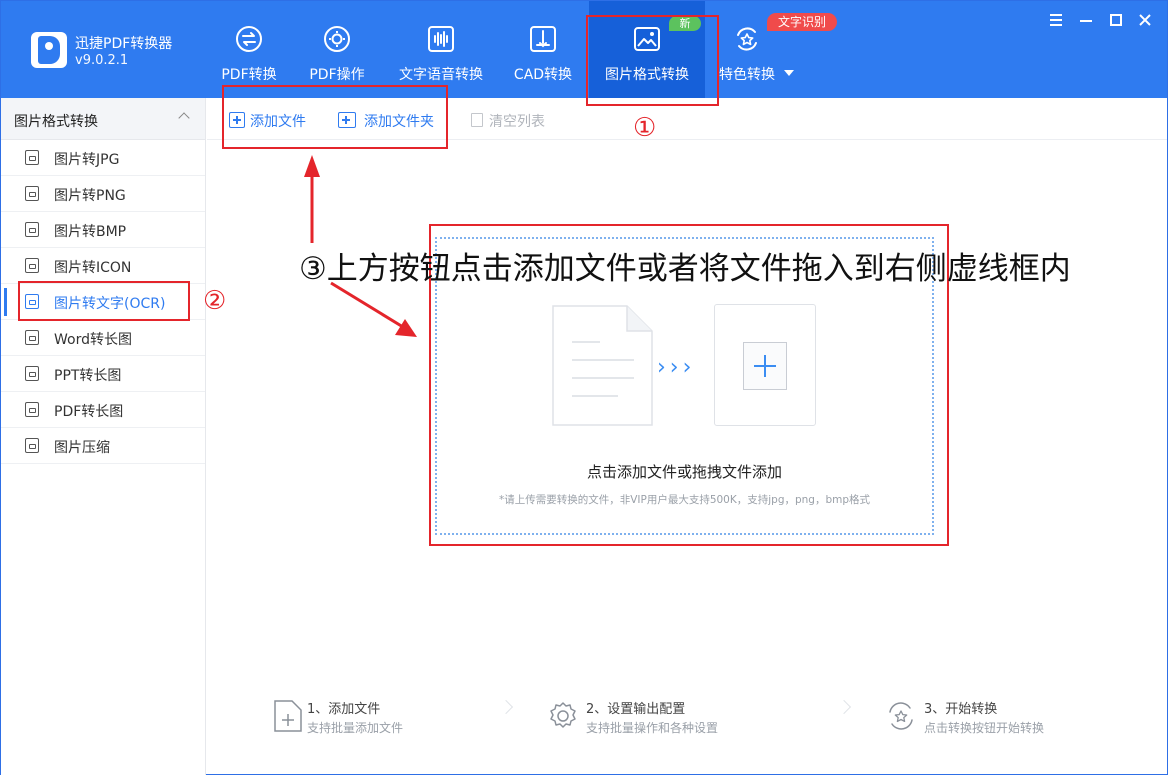 This screenshot has height=775, width=1168. What do you see at coordinates (684, 472) in the screenshot?
I see `drop-zone-title: 点击添加文件或拖拽文件添加` at bounding box center [684, 472].